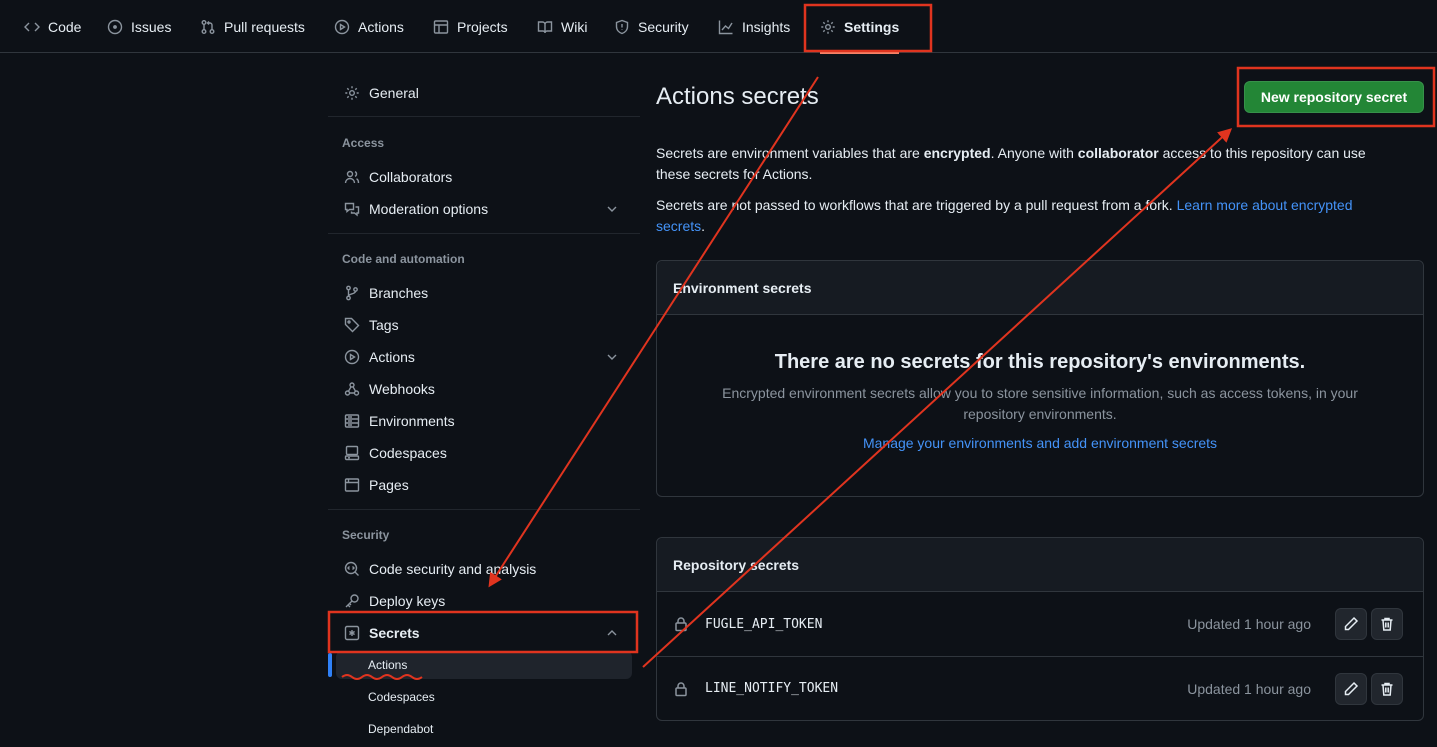  Describe the element at coordinates (352, 209) in the screenshot. I see `comment-discussion-icon` at that location.